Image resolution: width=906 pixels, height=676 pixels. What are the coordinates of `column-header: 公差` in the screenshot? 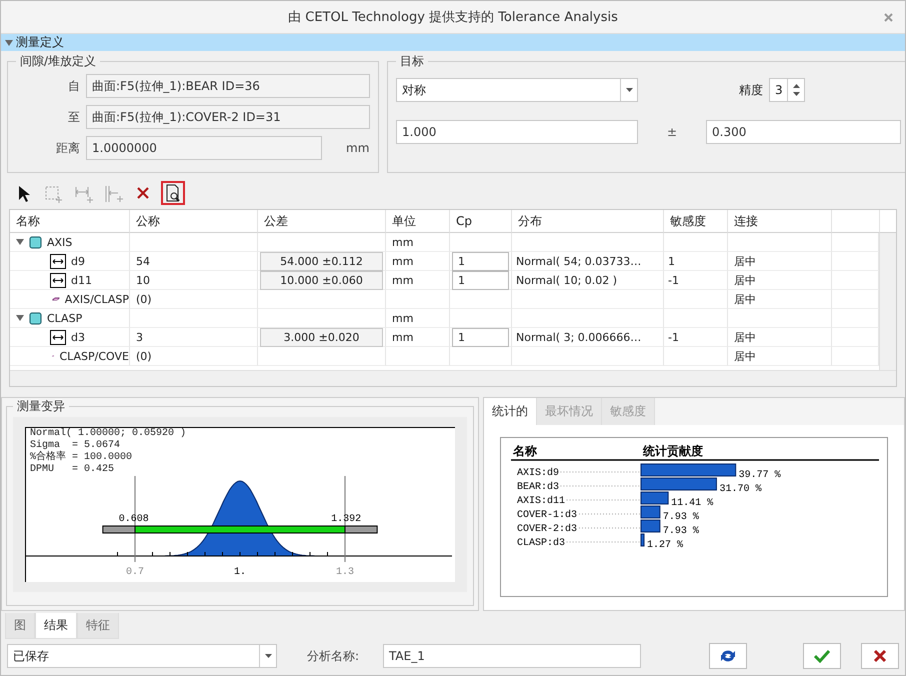 It's located at (322, 221).